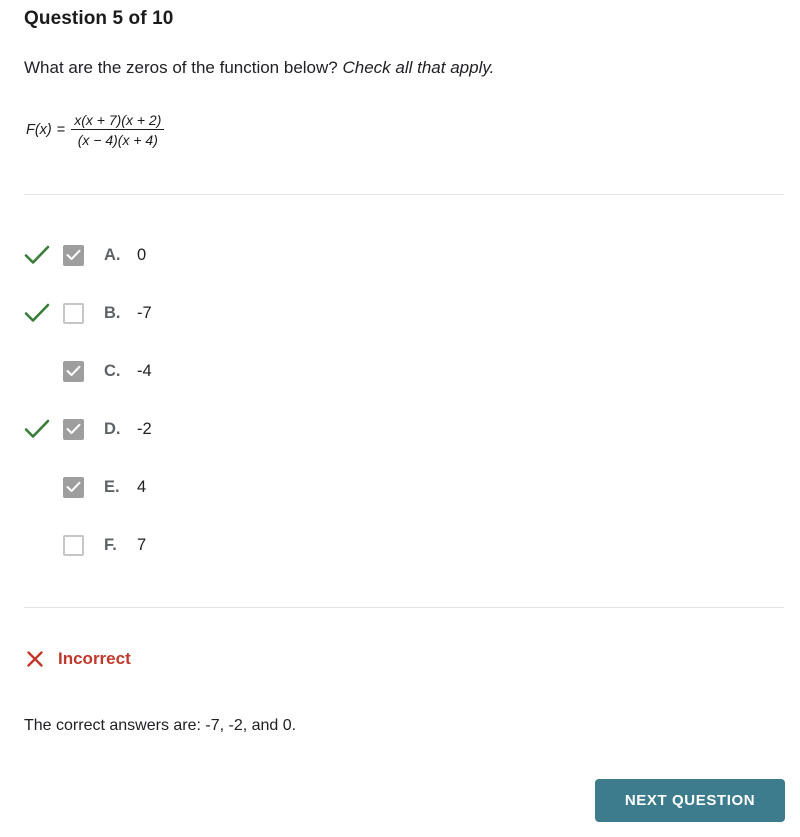  What do you see at coordinates (400, 255) in the screenshot?
I see `answer-option-row: A. 0` at bounding box center [400, 255].